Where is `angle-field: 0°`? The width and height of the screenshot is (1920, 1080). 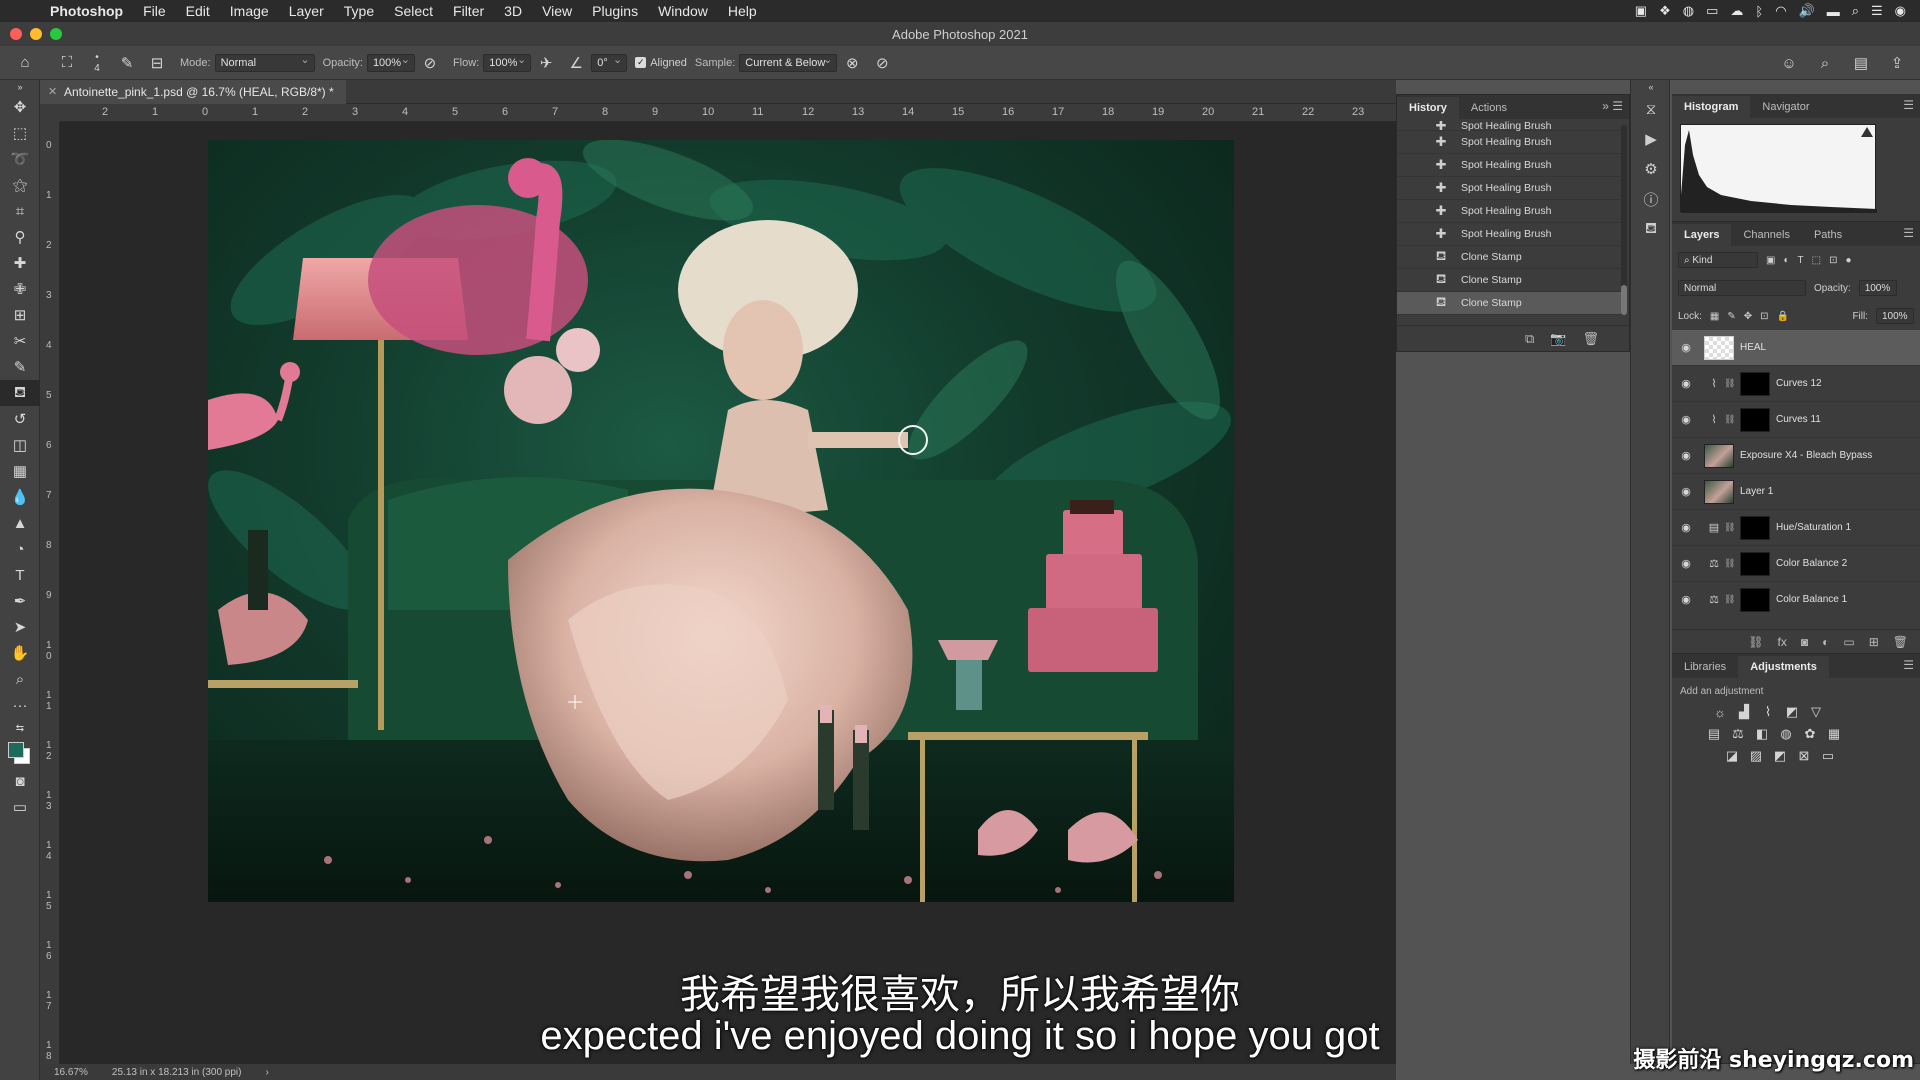 angle-field: 0° is located at coordinates (609, 62).